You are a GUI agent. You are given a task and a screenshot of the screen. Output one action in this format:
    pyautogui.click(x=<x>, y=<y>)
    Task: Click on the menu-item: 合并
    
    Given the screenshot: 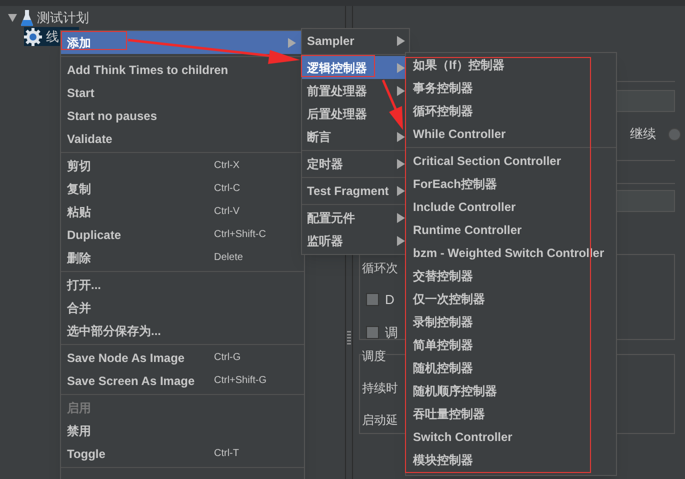 What is the action you would take?
    pyautogui.click(x=182, y=307)
    